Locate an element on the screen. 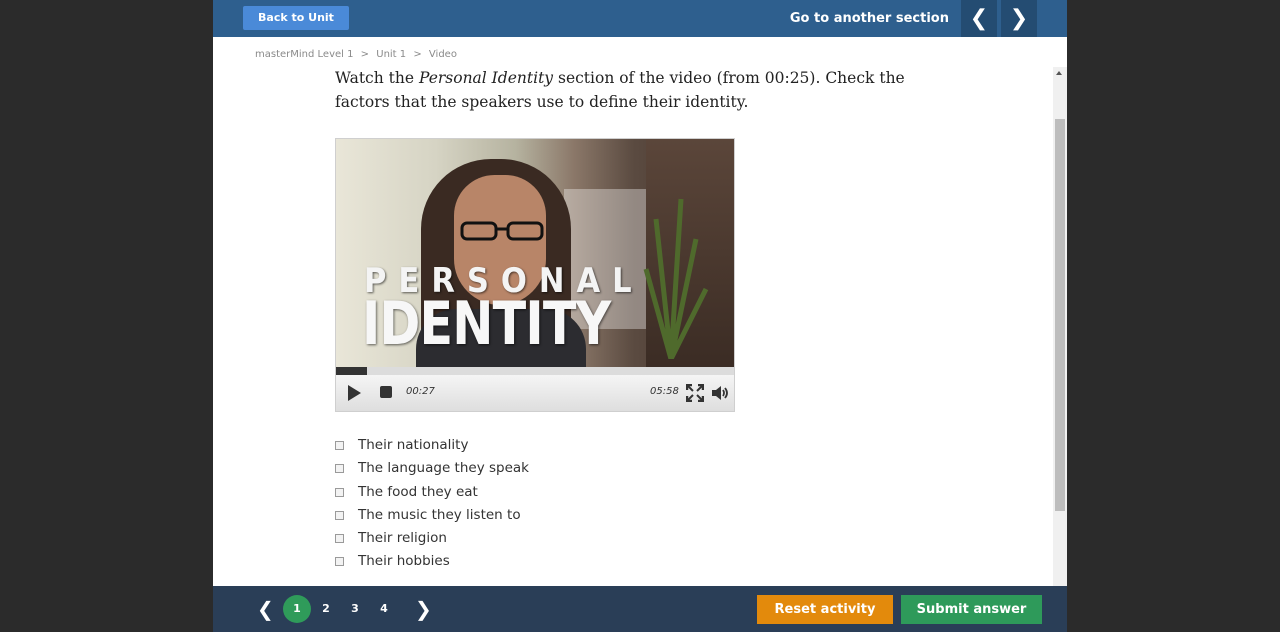 This screenshot has height=632, width=1280. chevron-left-icon: ❮ is located at coordinates (979, 18).